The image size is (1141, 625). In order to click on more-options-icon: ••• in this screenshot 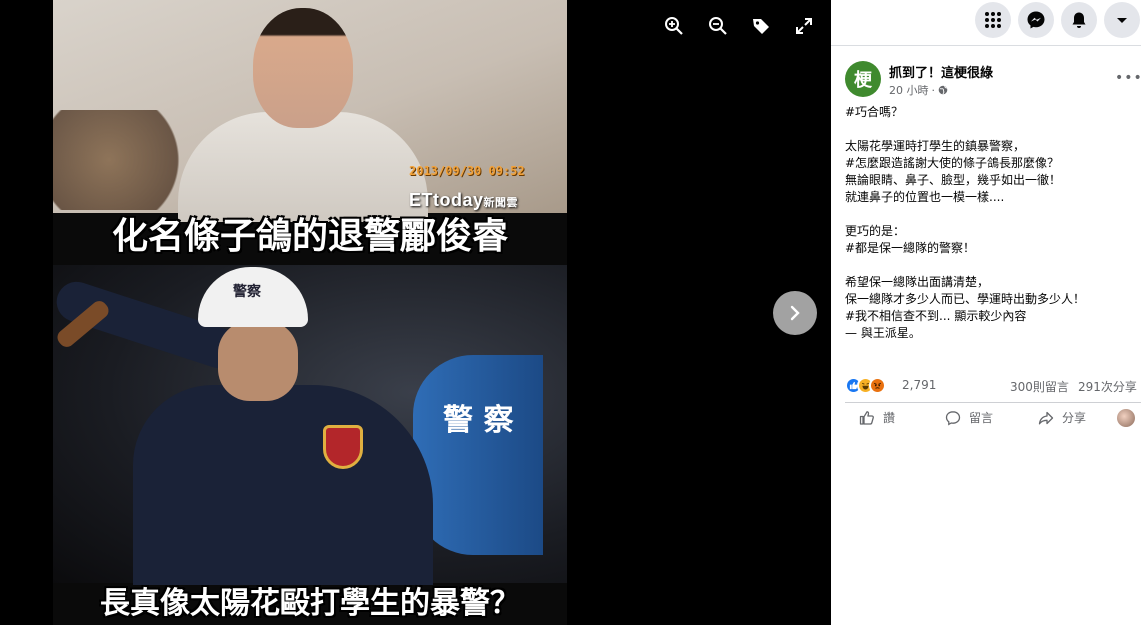, I will do `click(1128, 78)`.